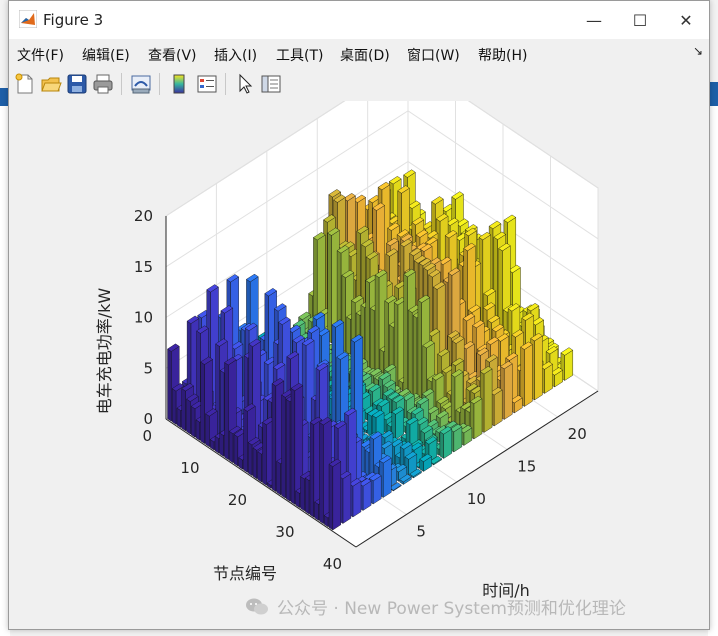 The image size is (718, 636). What do you see at coordinates (143, 216) in the screenshot?
I see `z-tick-label: 20` at bounding box center [143, 216].